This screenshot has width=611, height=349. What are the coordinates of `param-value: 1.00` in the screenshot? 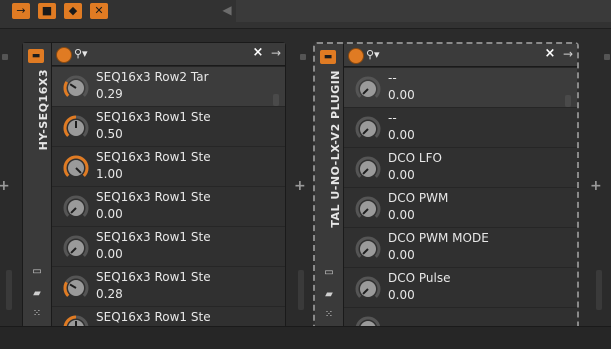 It's located at (109, 174).